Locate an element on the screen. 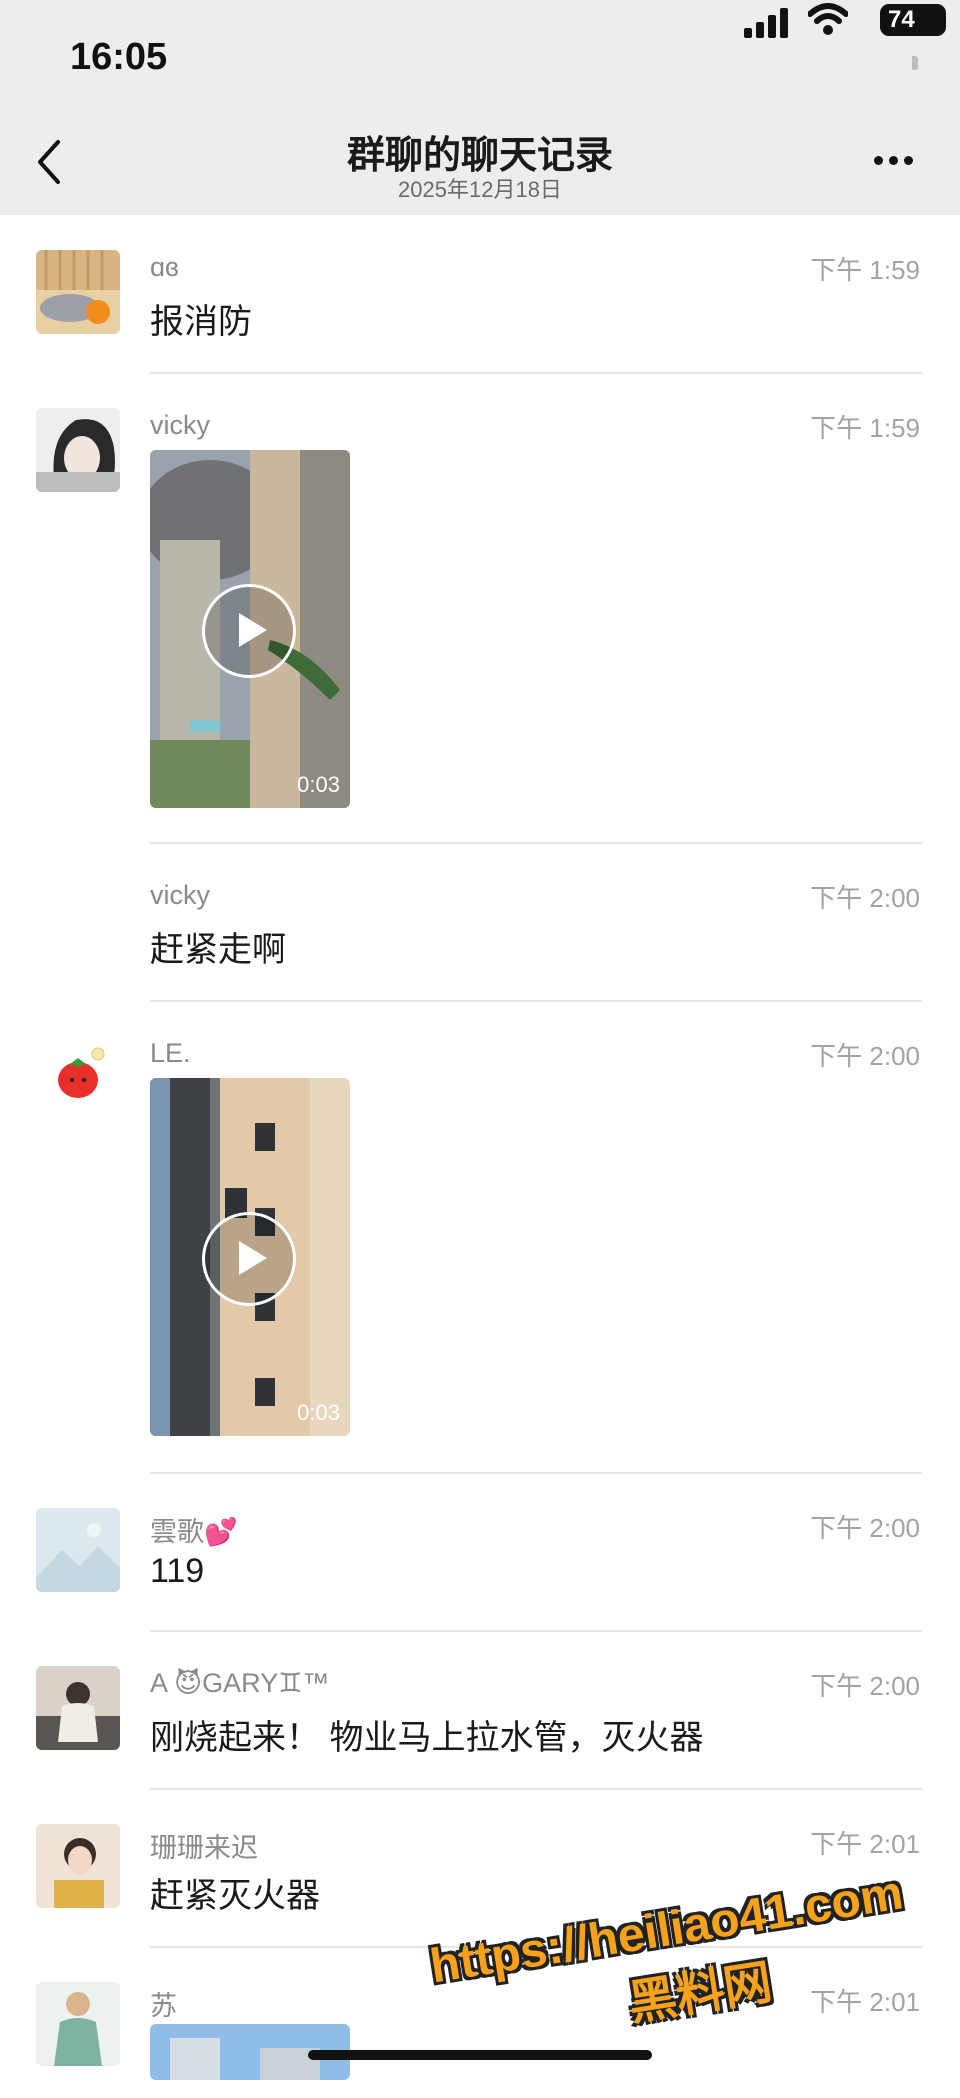 The image size is (960, 2098). message-time: 下午 2:01 is located at coordinates (865, 1844).